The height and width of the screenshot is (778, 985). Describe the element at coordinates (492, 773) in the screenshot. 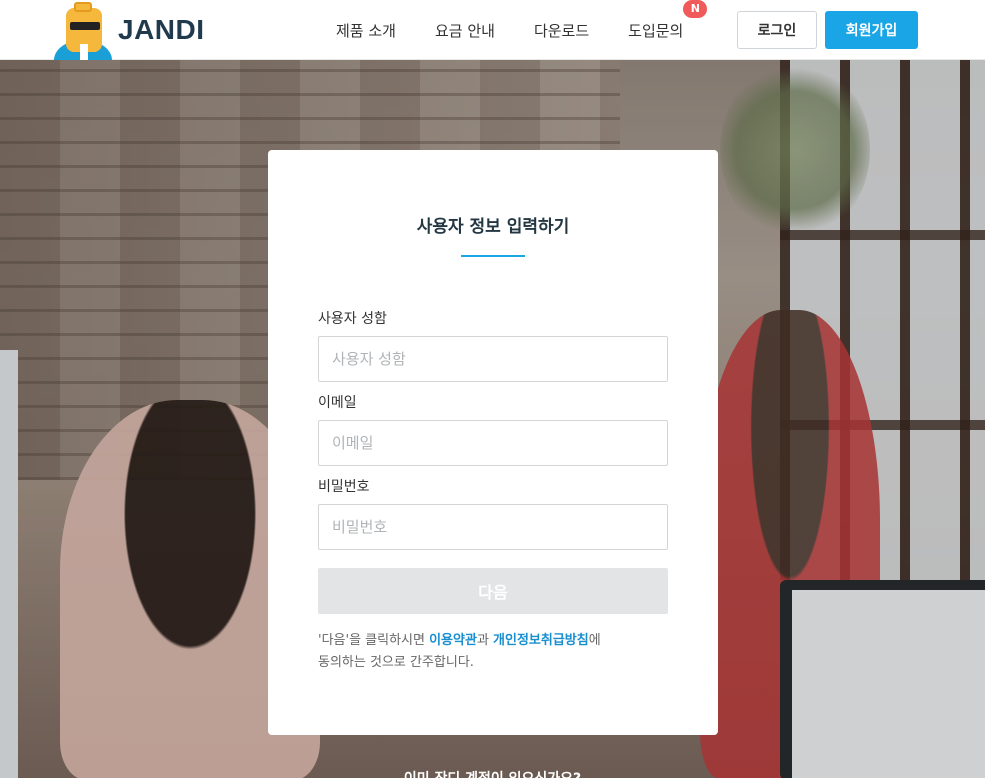

I see `existing-account-link: 이미 잔디 계정이 있으신가요?` at that location.